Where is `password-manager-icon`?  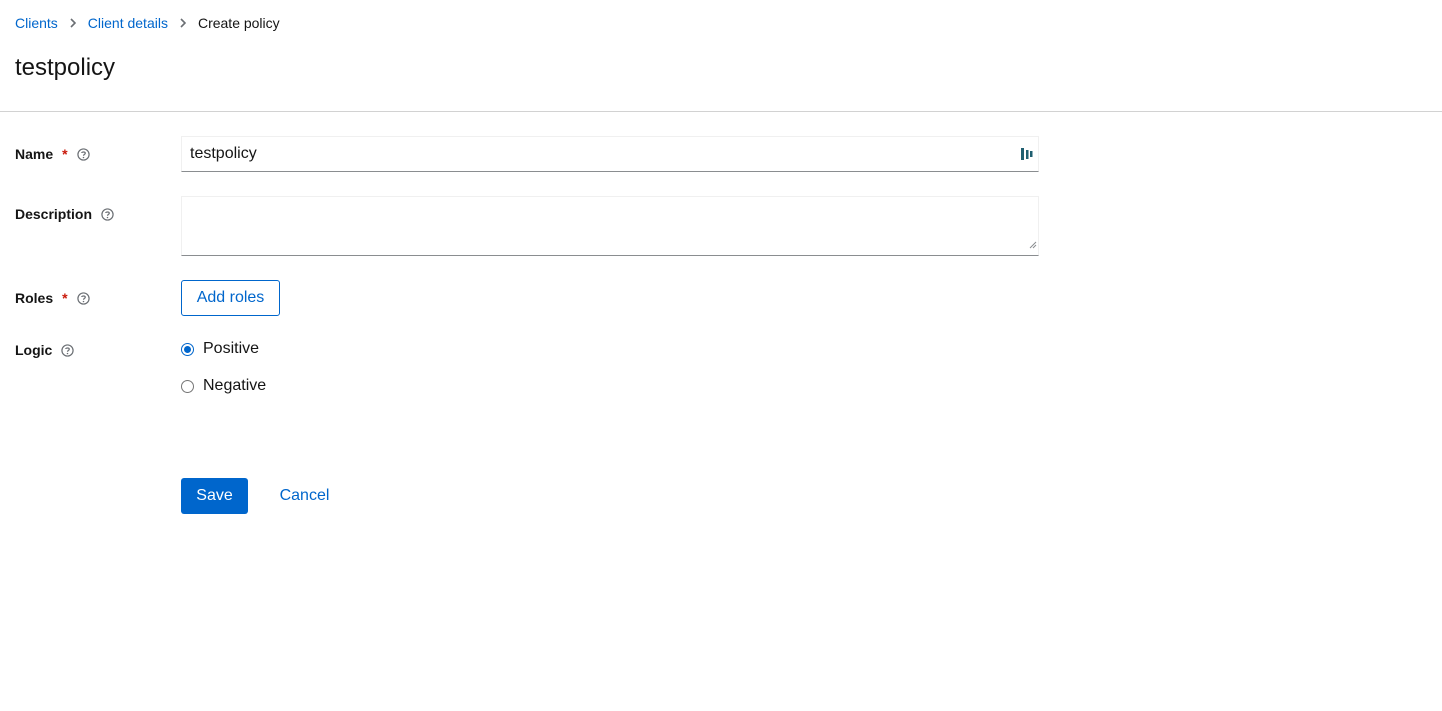 password-manager-icon is located at coordinates (1027, 156).